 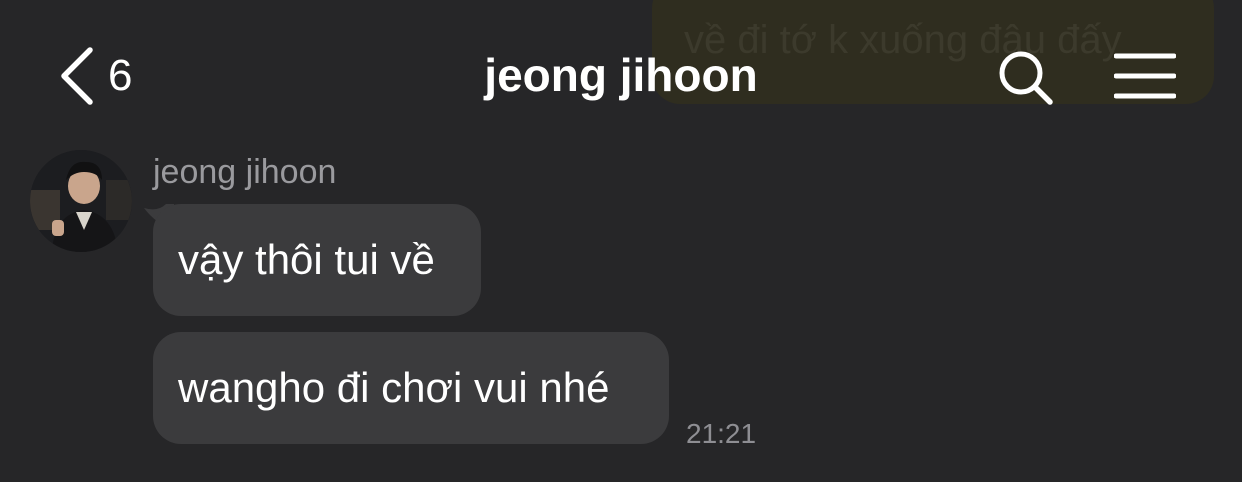 I want to click on message-bubble: wangho đi chơi vui nhé, so click(x=411, y=388).